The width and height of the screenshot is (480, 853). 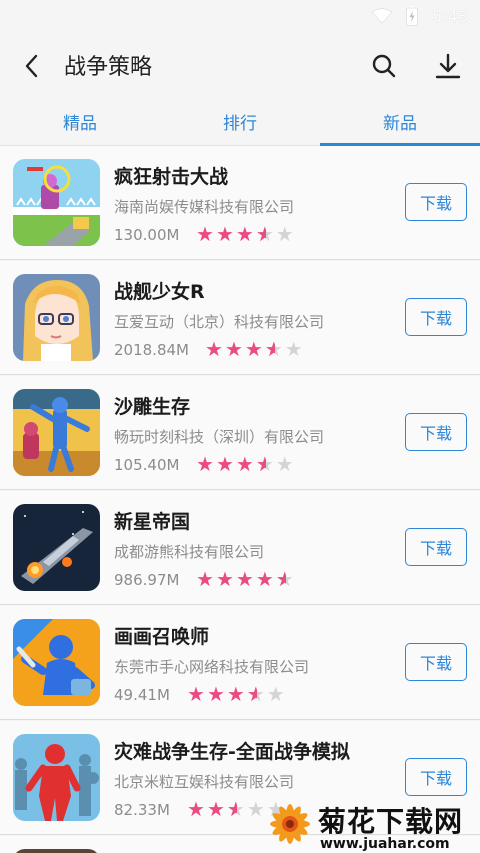 I want to click on app-company: 成都游熊科技有限公司, so click(x=189, y=552).